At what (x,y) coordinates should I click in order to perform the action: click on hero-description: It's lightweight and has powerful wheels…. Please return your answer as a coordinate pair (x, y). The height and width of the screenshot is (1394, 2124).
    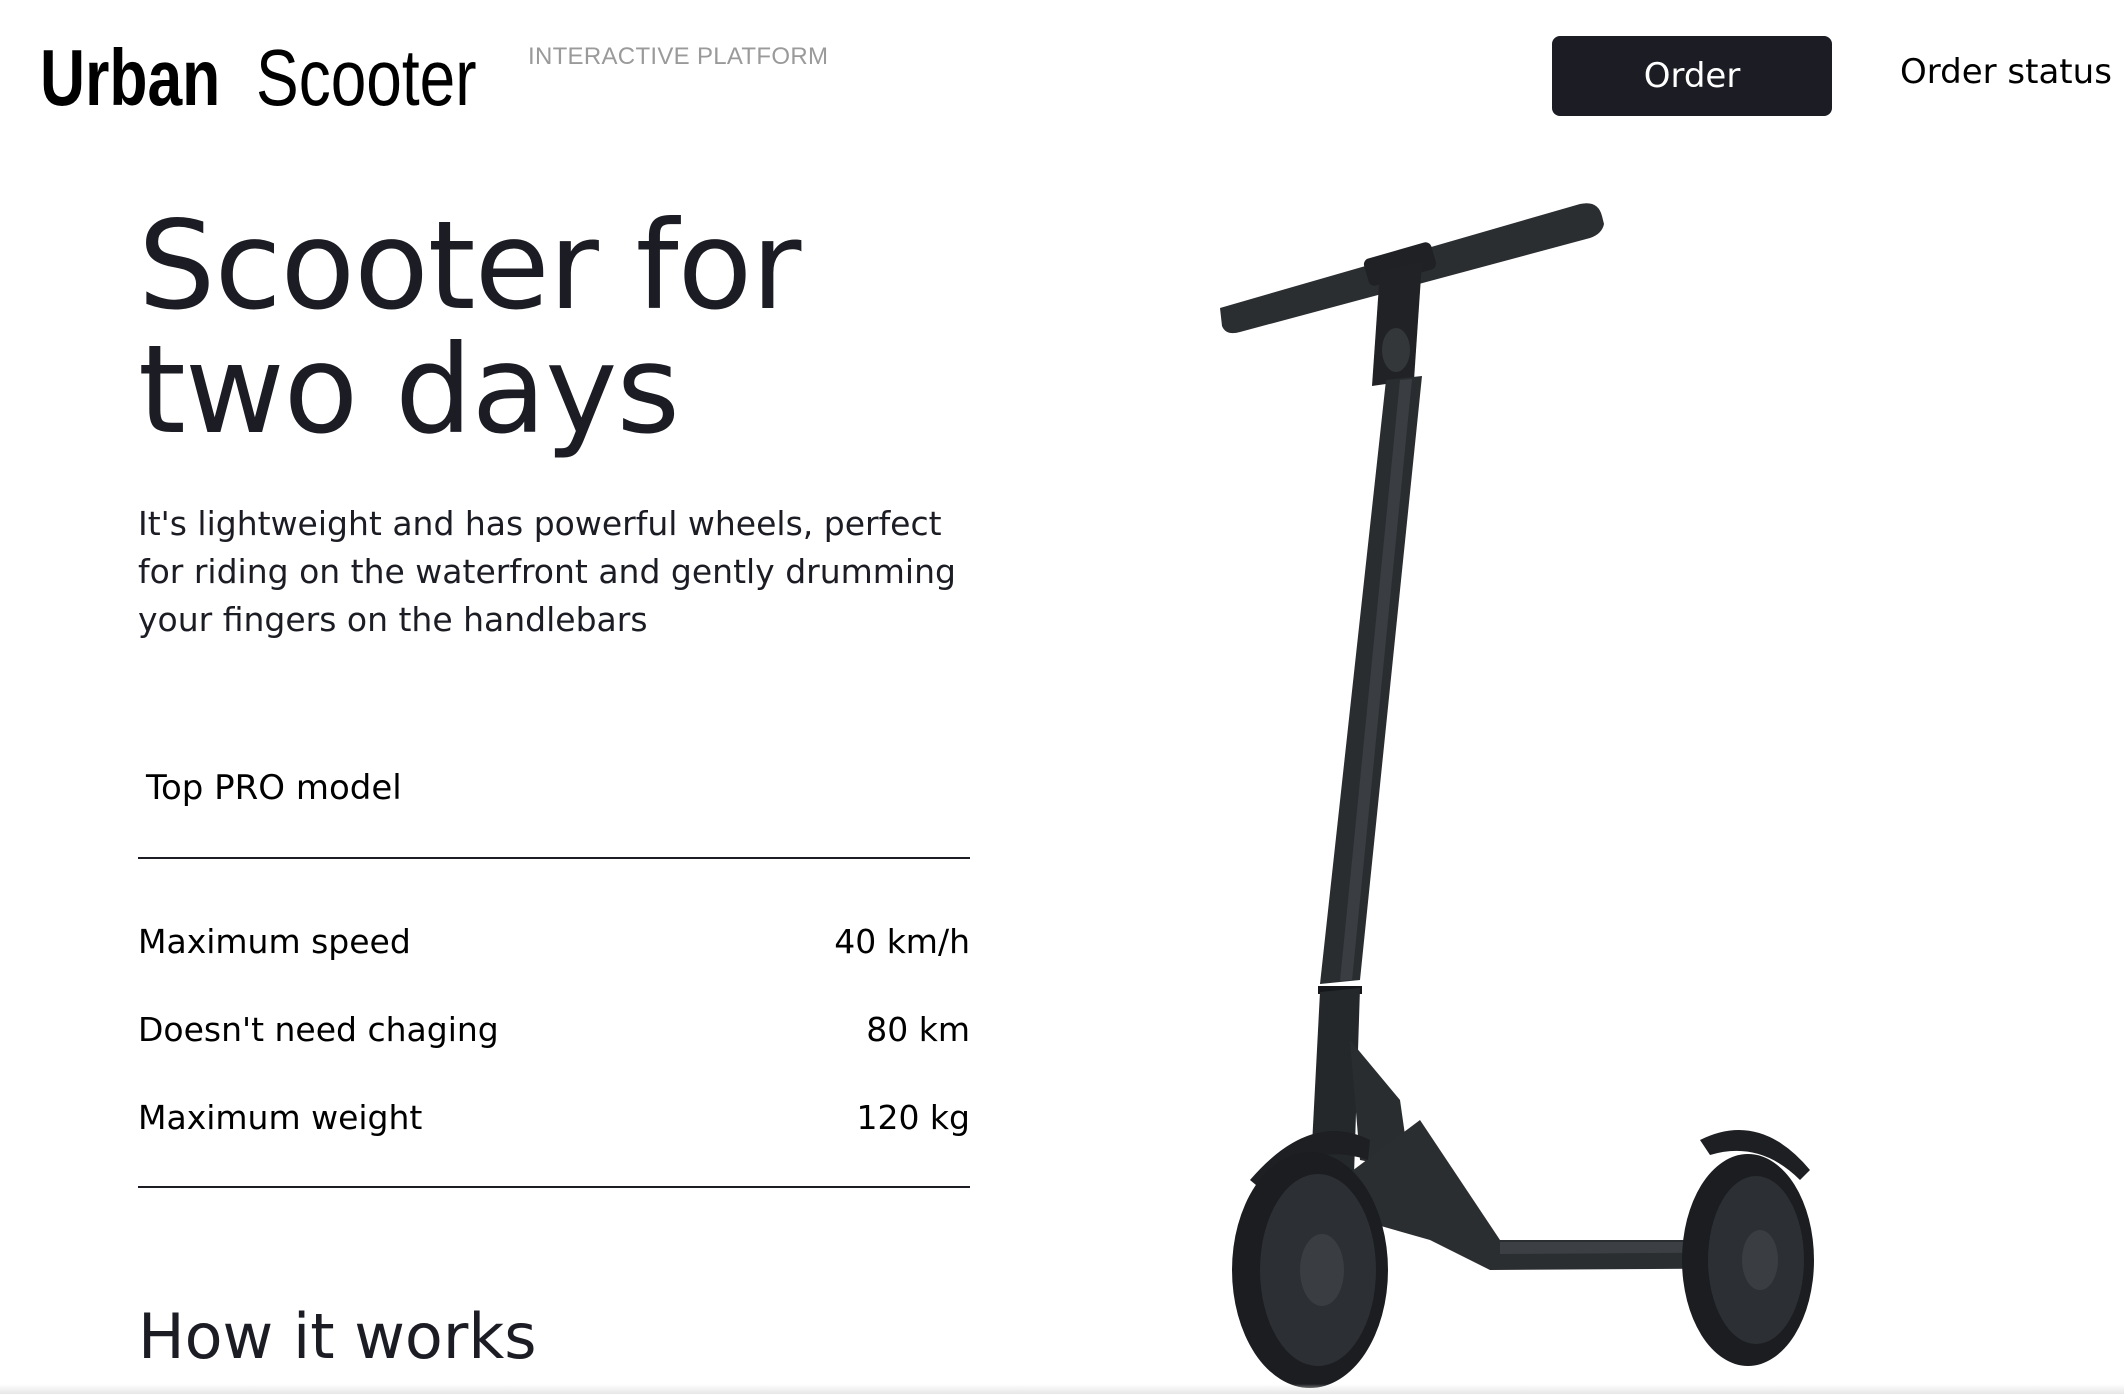
    Looking at the image, I should click on (547, 571).